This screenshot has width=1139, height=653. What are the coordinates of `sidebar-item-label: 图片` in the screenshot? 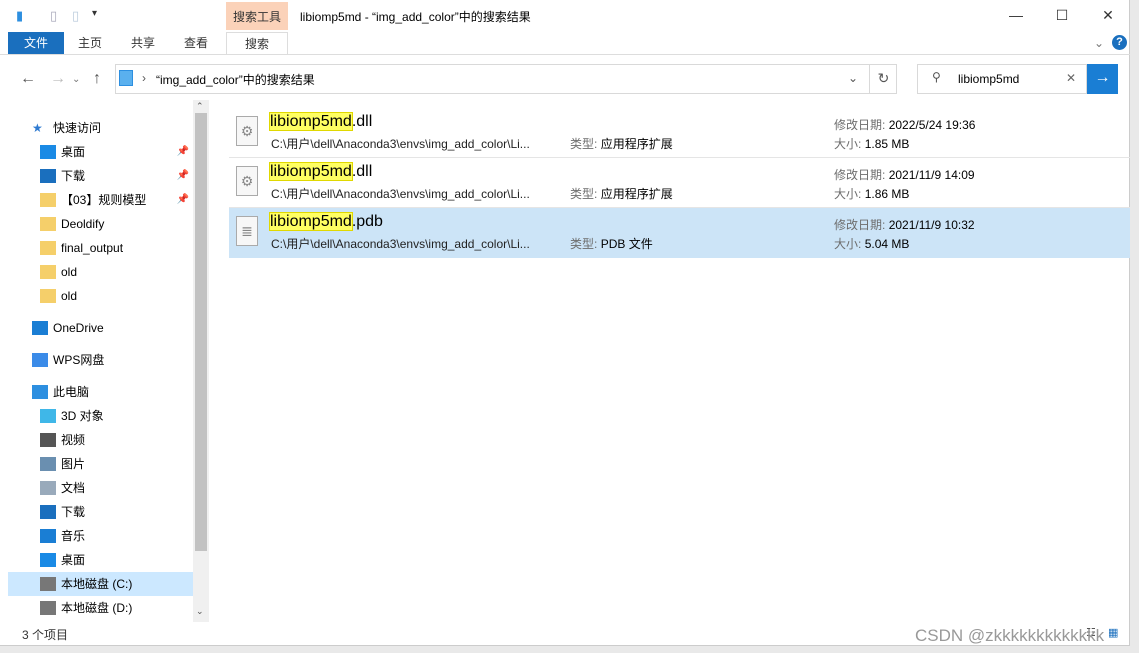 It's located at (73, 464).